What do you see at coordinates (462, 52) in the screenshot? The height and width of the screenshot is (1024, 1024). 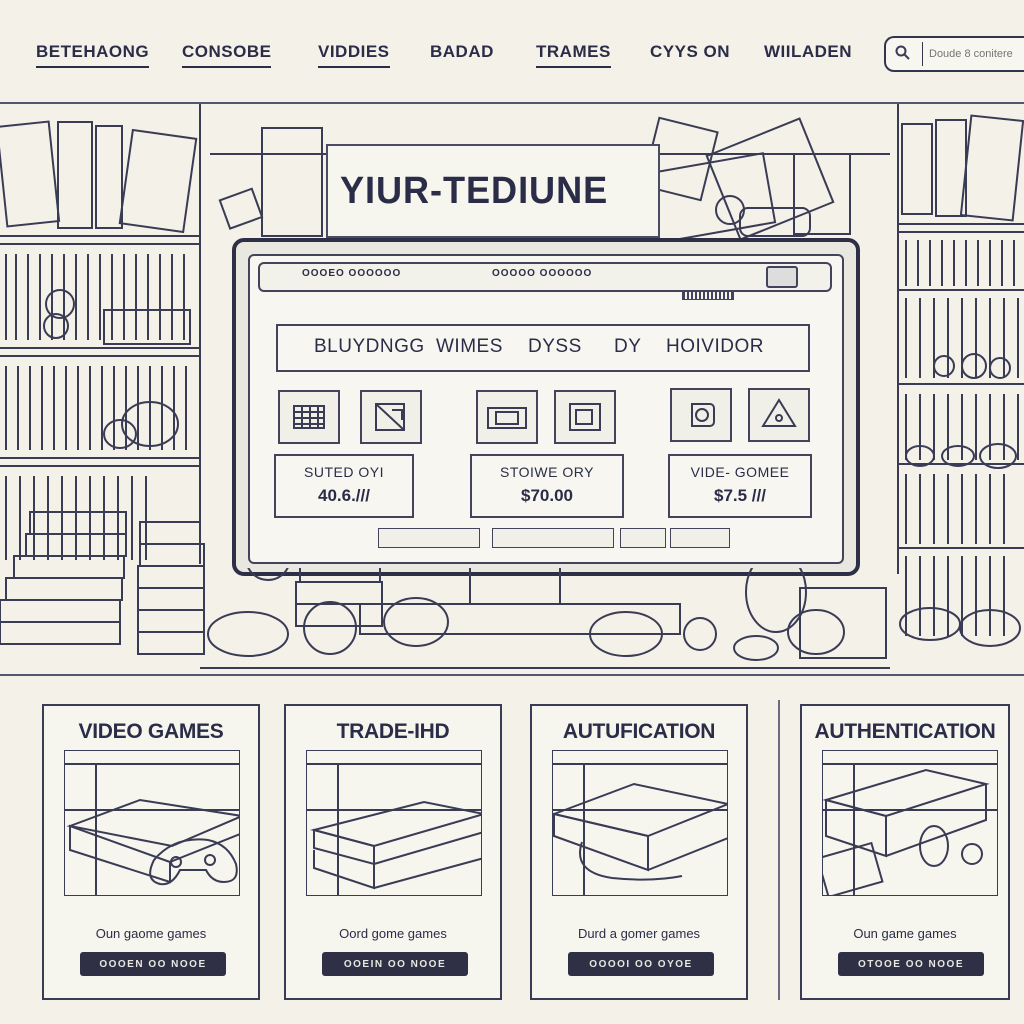 I see `nav-item-4: BADAD` at bounding box center [462, 52].